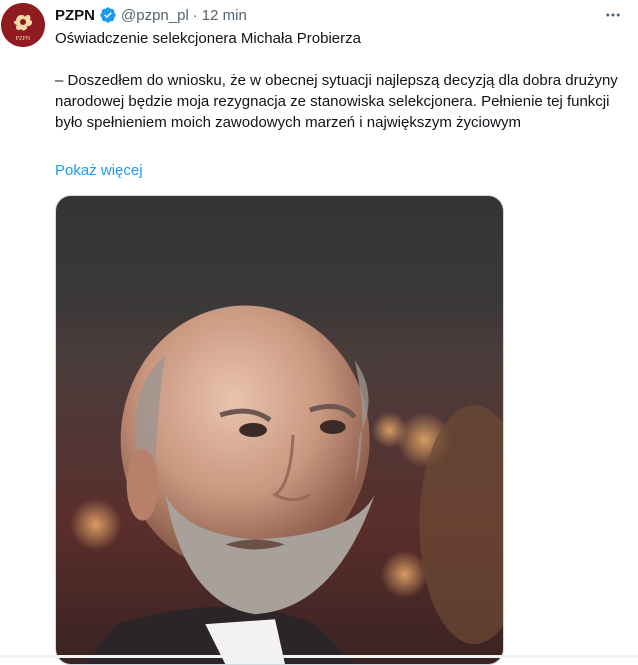 The height and width of the screenshot is (665, 638). What do you see at coordinates (75, 15) in the screenshot?
I see `author-name: PZPN` at bounding box center [75, 15].